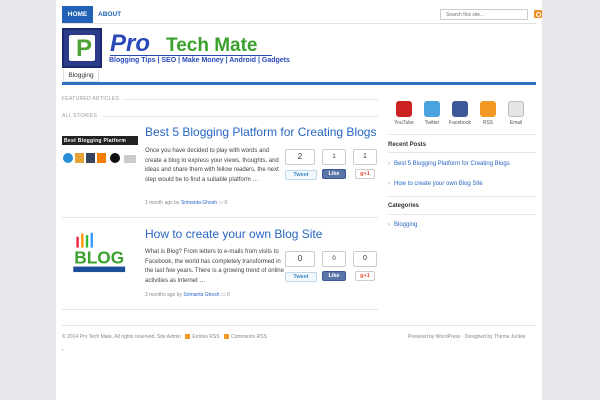 The height and width of the screenshot is (400, 600). I want to click on footer-logo-icon: ▪, so click(63, 349).